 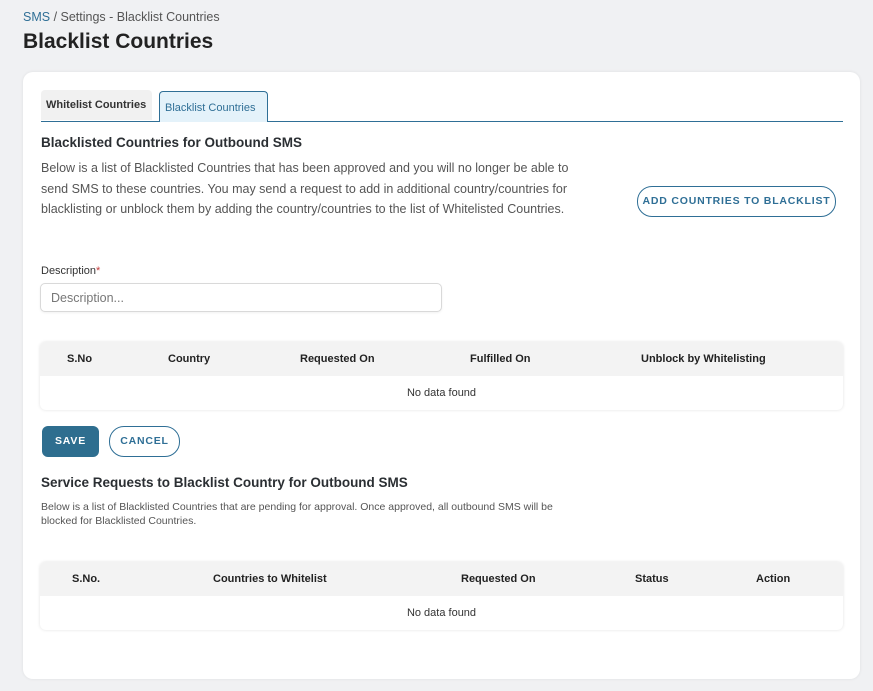 I want to click on description-label-text: Description, so click(x=69, y=271).